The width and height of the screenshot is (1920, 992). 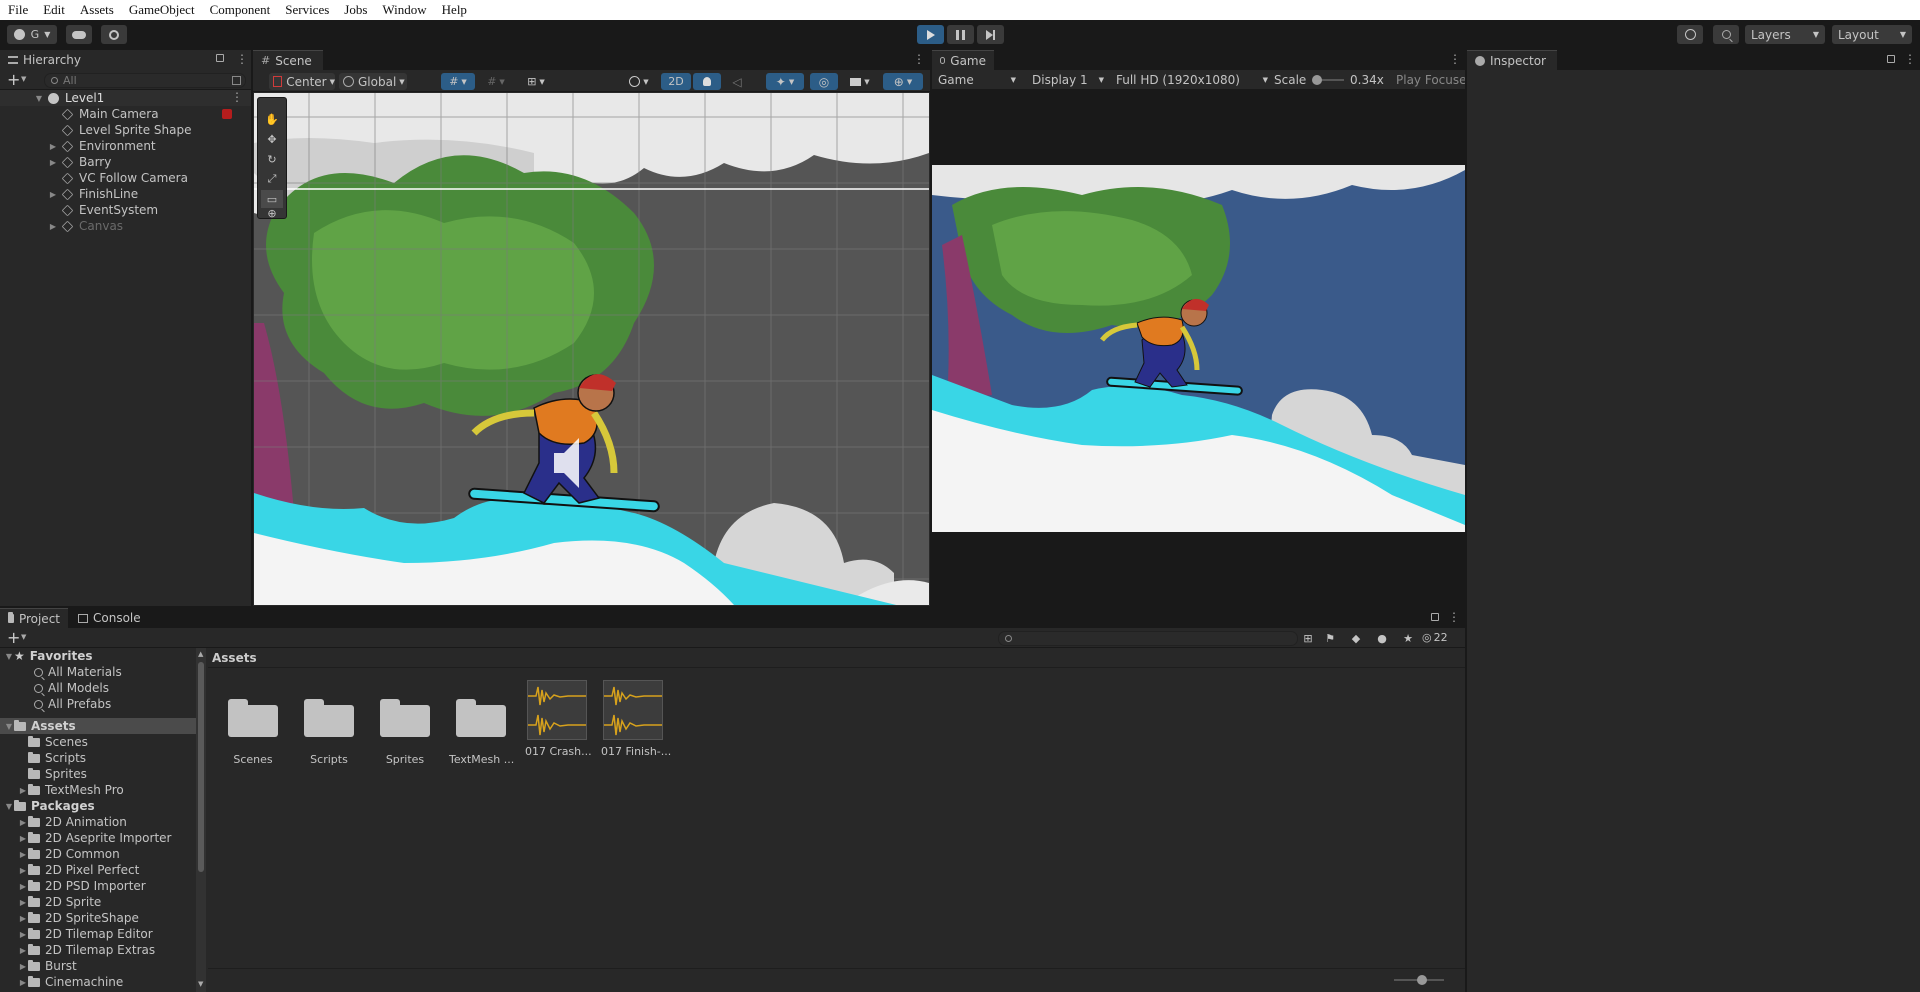 What do you see at coordinates (98, 822) in the screenshot?
I see `tree-folder-item: ▶ 2D Animation` at bounding box center [98, 822].